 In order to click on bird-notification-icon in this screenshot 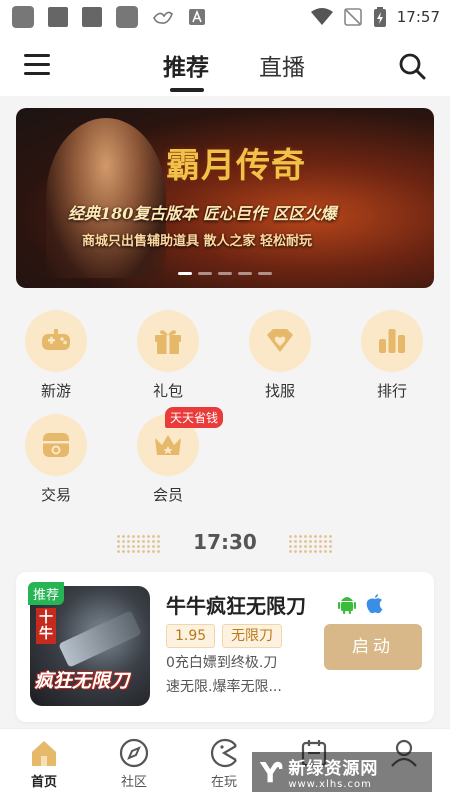, I will do `click(163, 17)`.